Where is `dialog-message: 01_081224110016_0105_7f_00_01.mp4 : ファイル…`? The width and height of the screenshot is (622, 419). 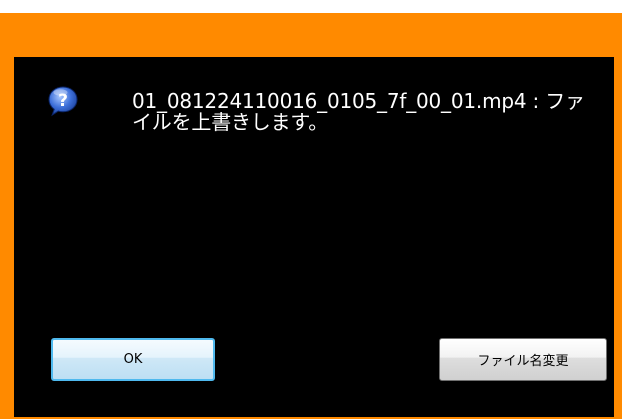
dialog-message: 01_081224110016_0105_7f_00_01.mp4 : ファイル… is located at coordinates (358, 111).